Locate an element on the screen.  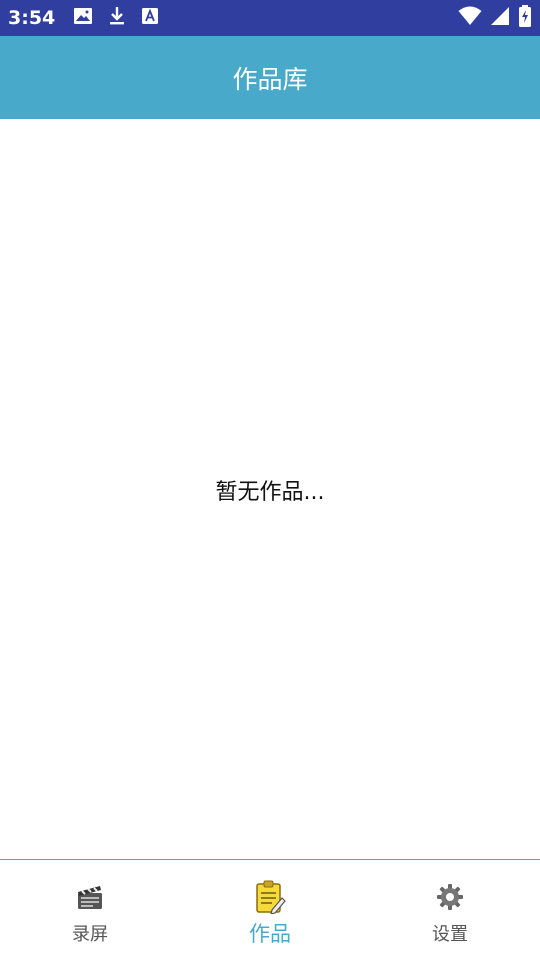
nav-item-settings: 设置 is located at coordinates (450, 910).